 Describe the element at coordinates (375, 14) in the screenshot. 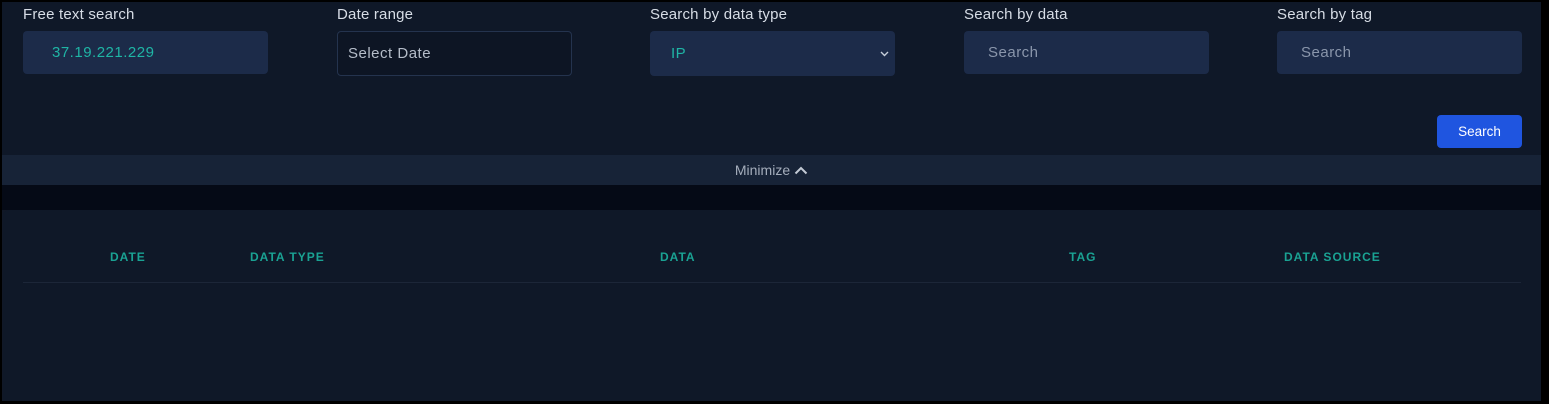

I see `date-range-label: Date range` at that location.